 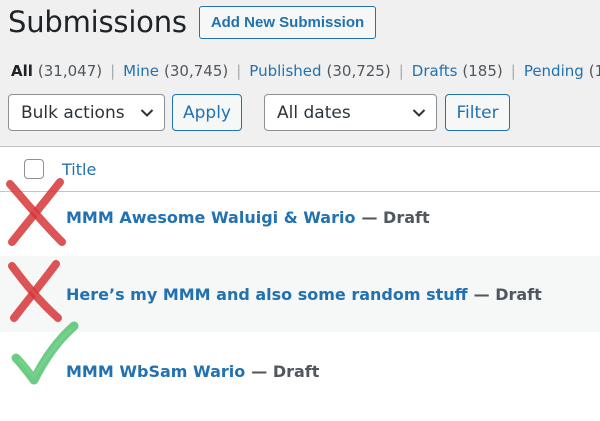 I want to click on dates-select: All dates, so click(x=350, y=112).